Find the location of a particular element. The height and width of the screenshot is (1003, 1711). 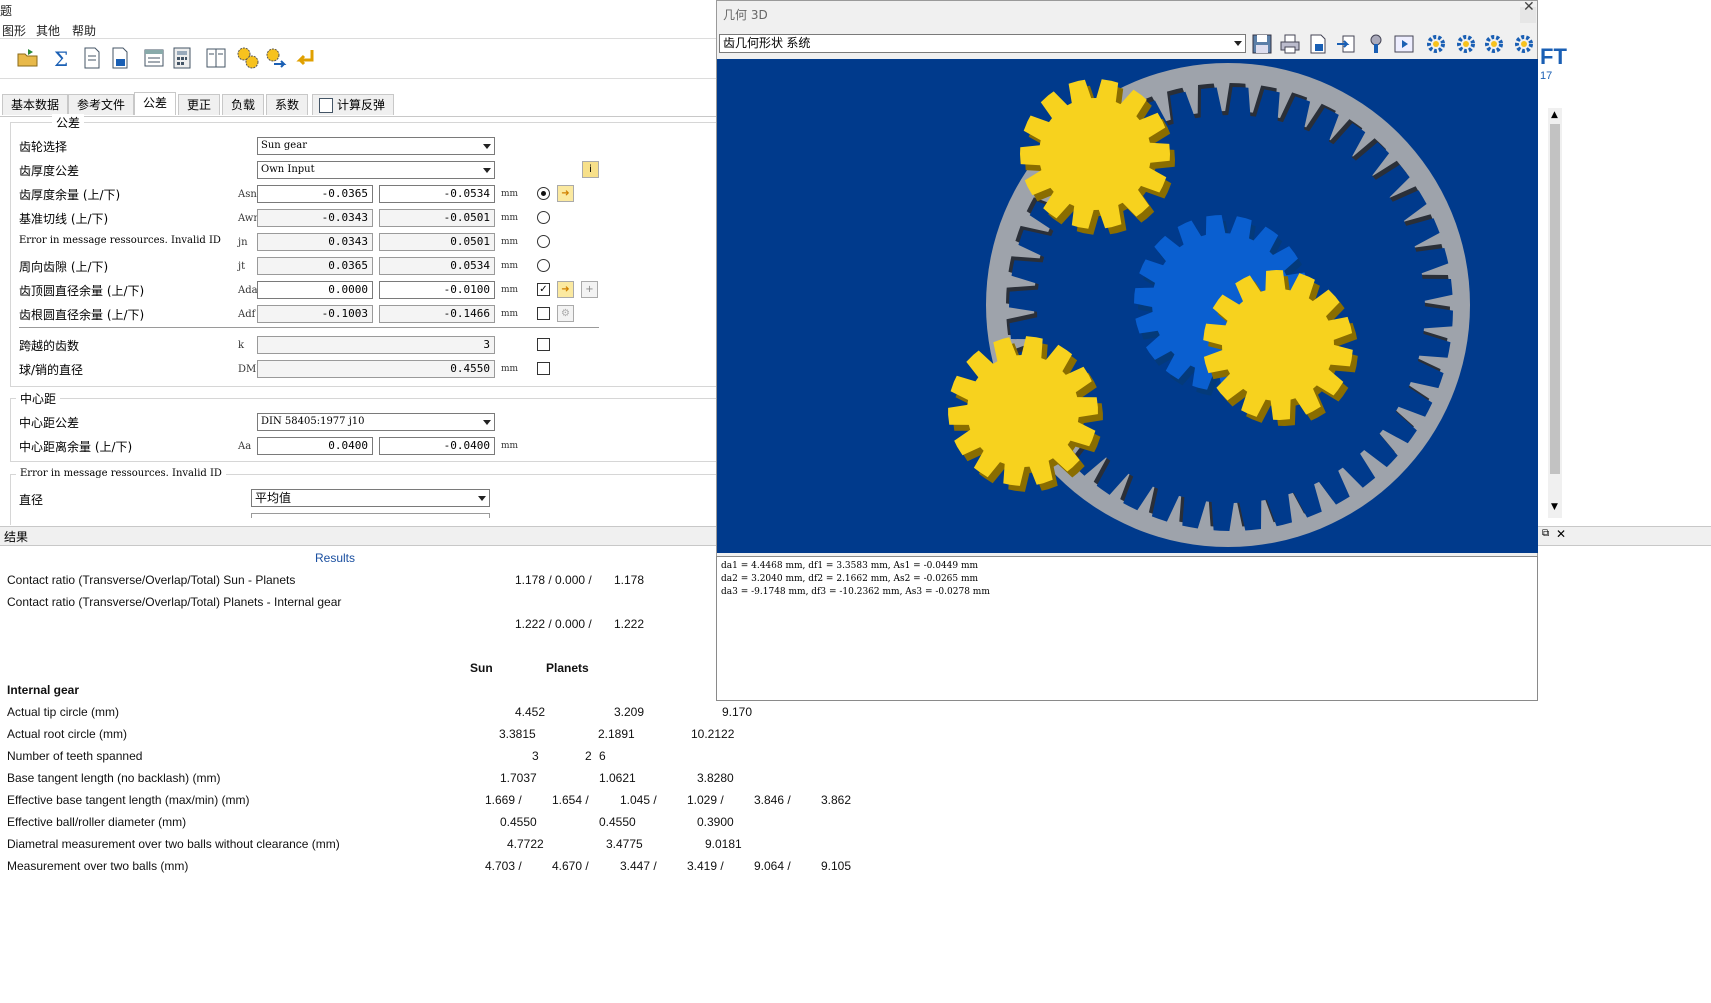

document-icon is located at coordinates (92, 58).